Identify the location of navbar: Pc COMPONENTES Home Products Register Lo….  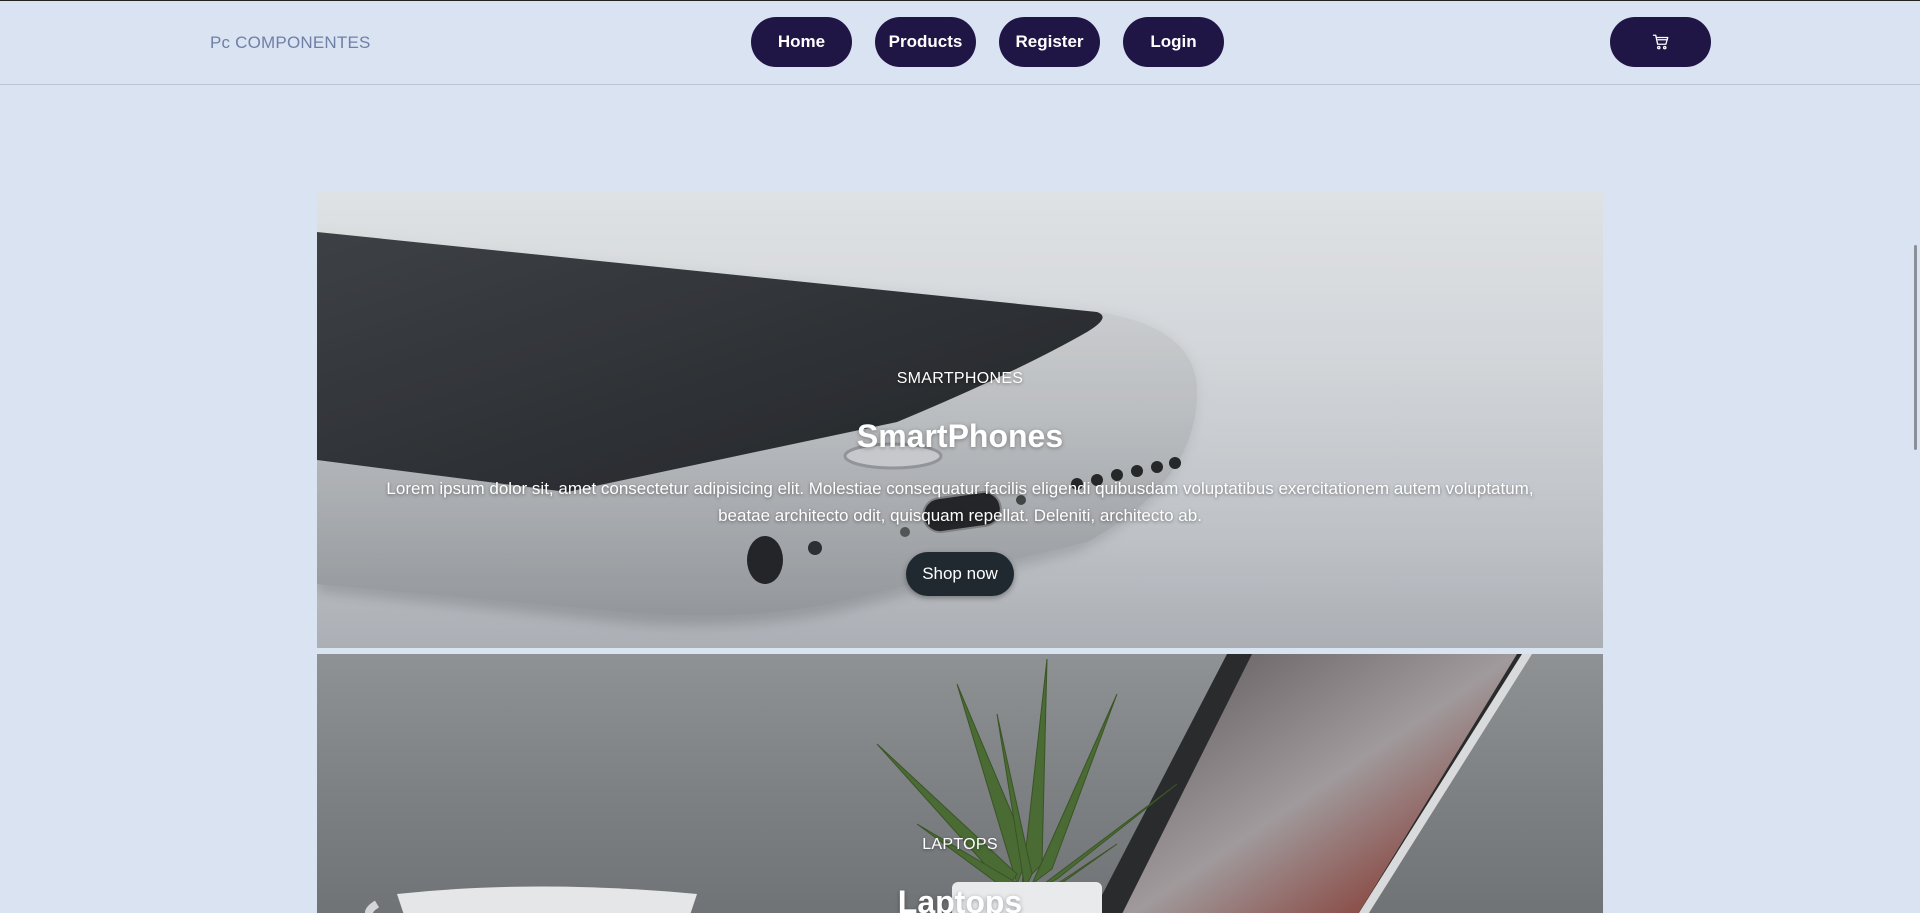
(960, 43).